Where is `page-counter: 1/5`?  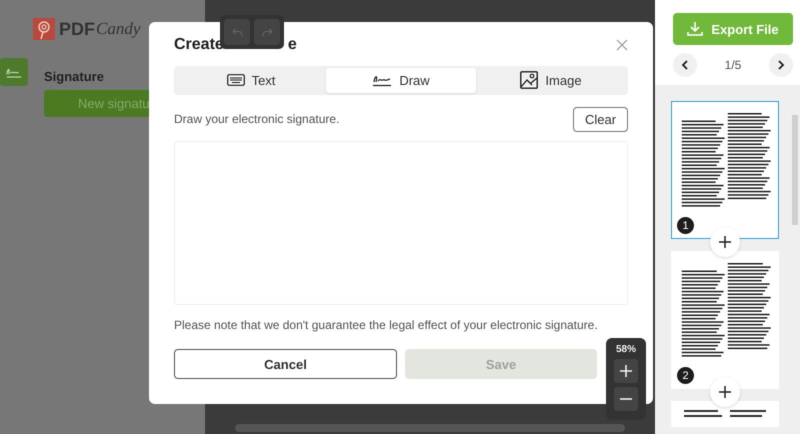 page-counter: 1/5 is located at coordinates (733, 65).